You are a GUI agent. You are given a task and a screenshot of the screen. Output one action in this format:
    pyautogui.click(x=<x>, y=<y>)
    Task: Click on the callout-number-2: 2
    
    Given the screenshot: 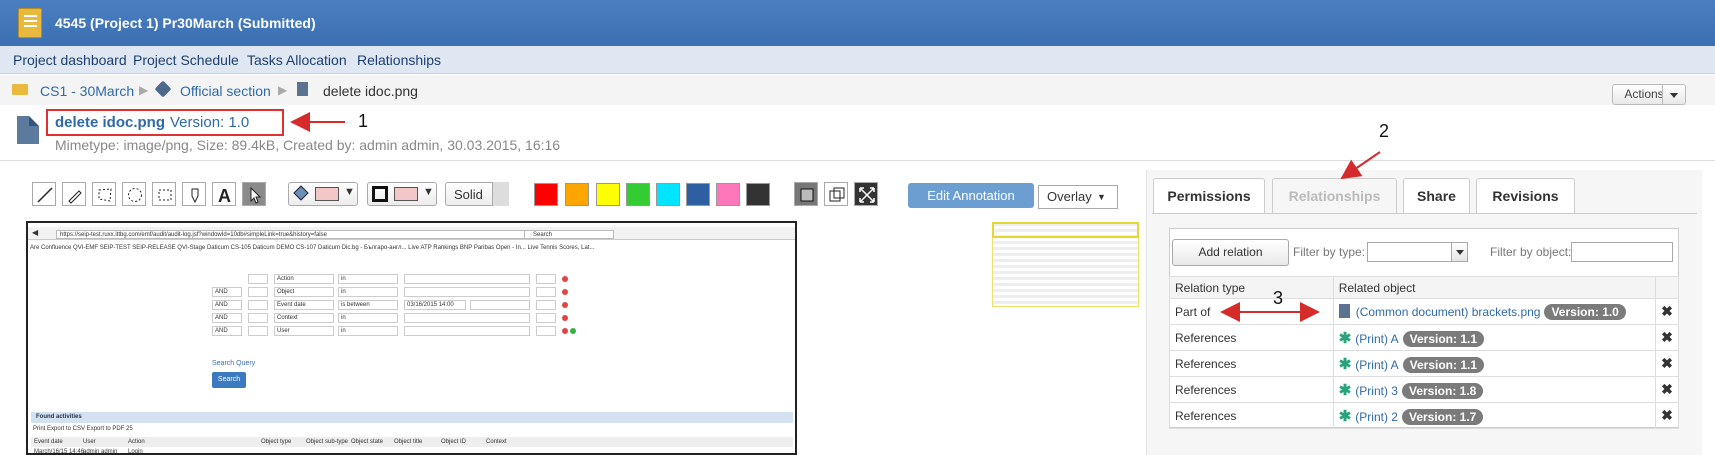 What is the action you would take?
    pyautogui.click(x=1384, y=131)
    